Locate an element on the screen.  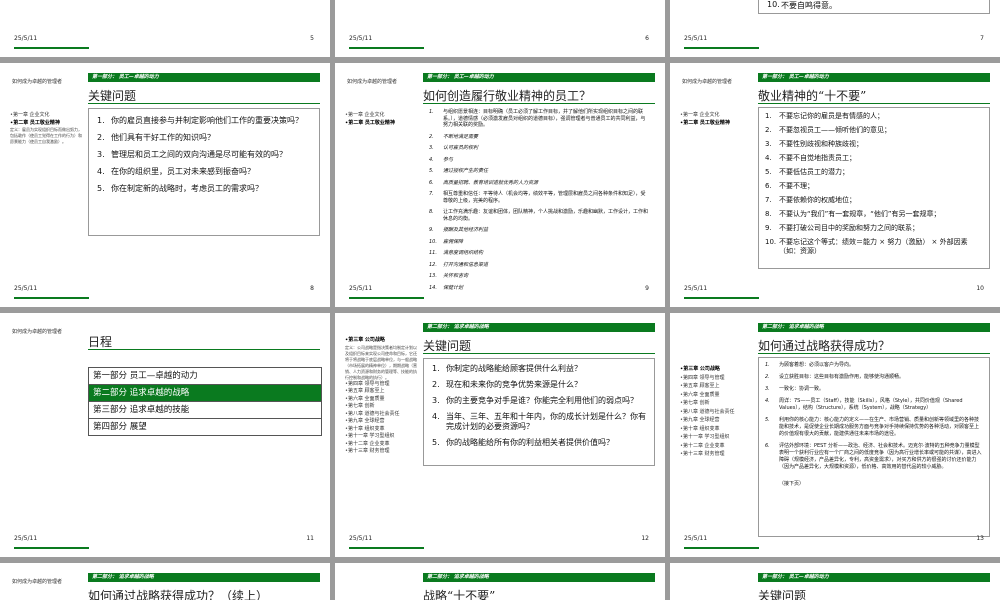
slide-14: 如何成为卓越的管理者 第二部分： 追求卓越的战略 如何通过战略获得成功？（续上） is located at coordinates (165, 581).